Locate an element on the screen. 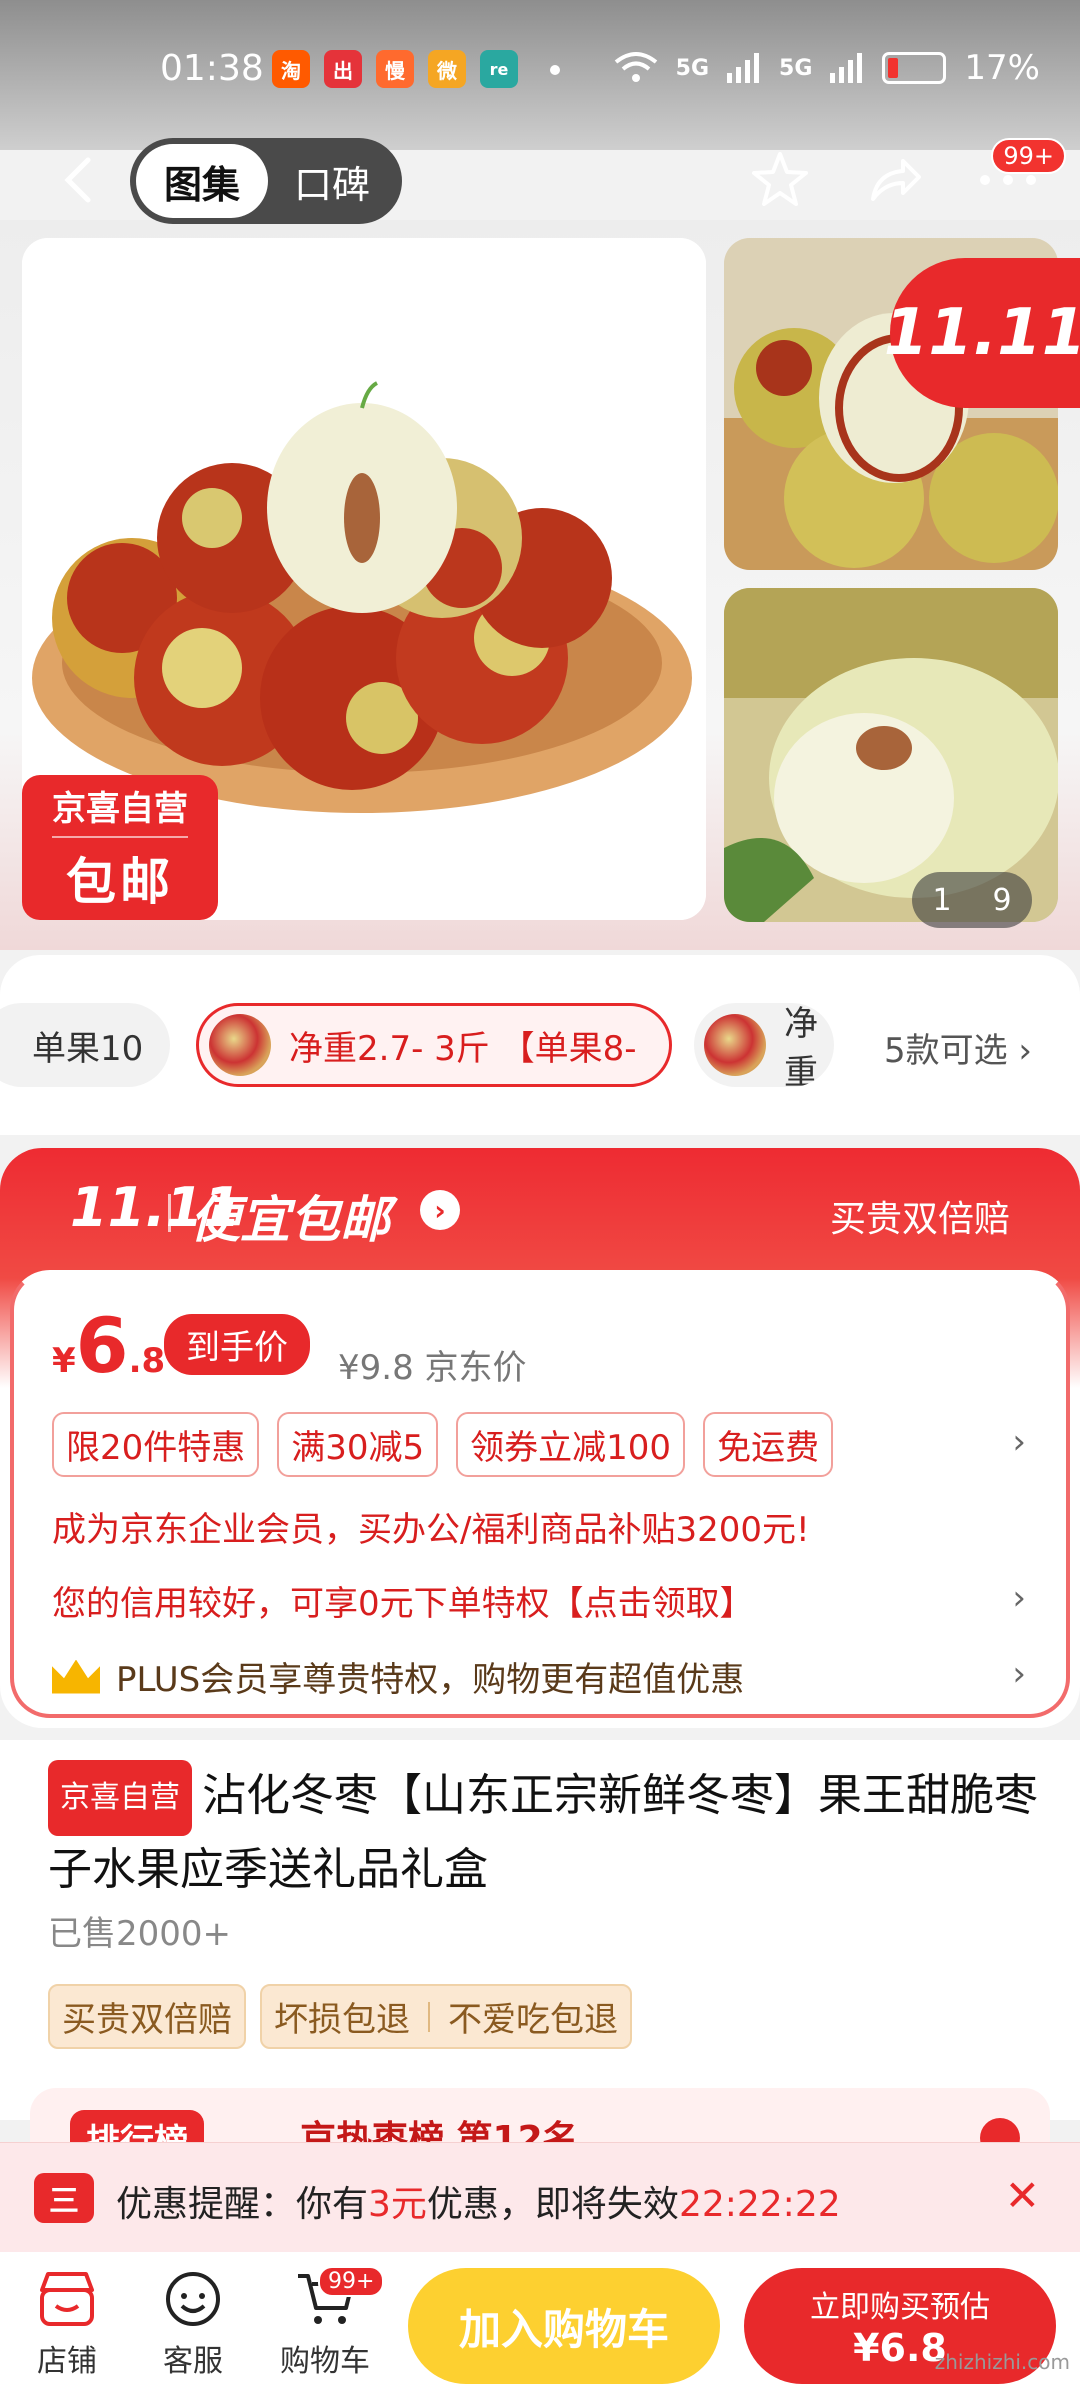 The height and width of the screenshot is (2400, 1080). tab-gallery: 图集 is located at coordinates (202, 181).